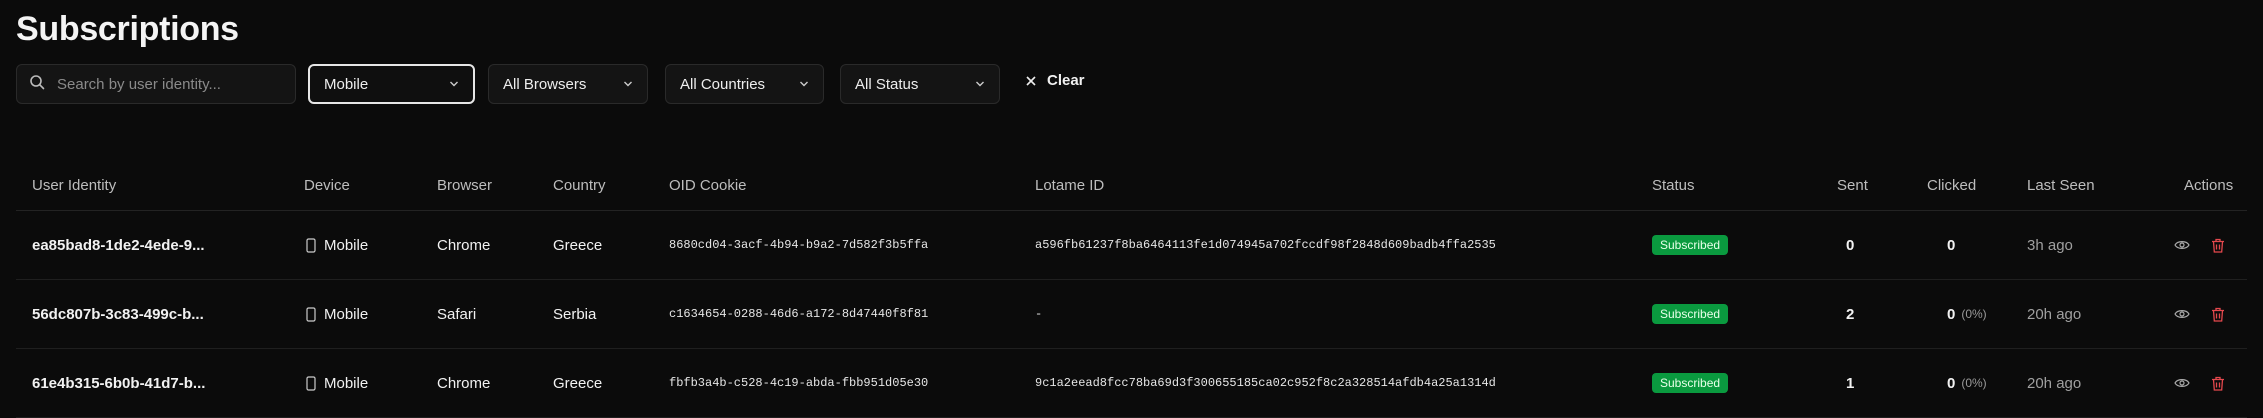  I want to click on browser-cell: Chrome, so click(464, 245).